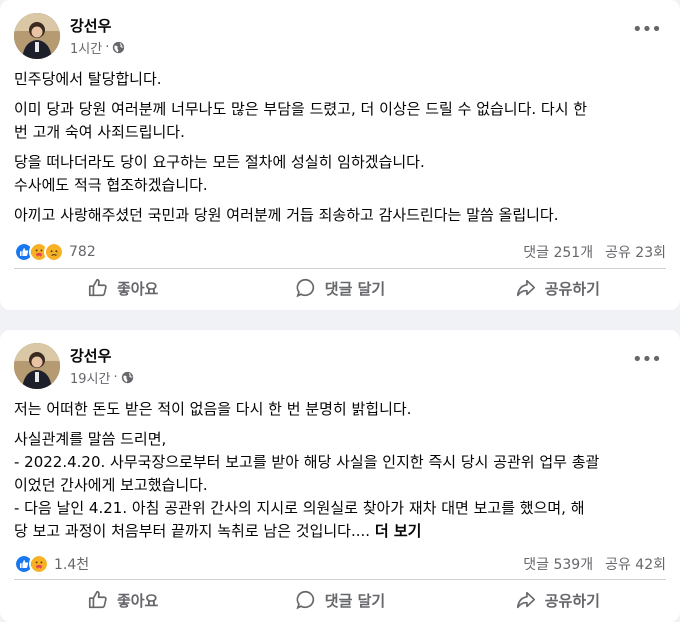 The height and width of the screenshot is (622, 680). I want to click on engagement-counts: 댓글 539개 공유 42회, so click(594, 564).